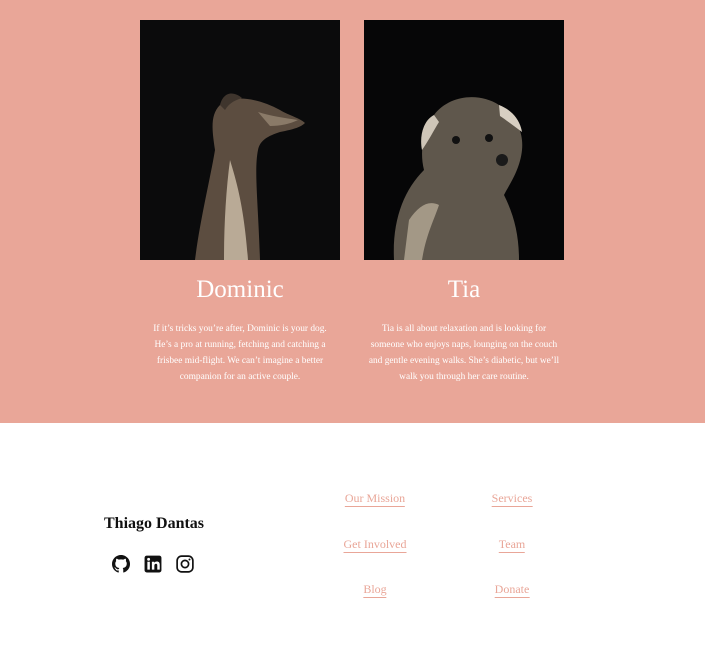 The width and height of the screenshot is (705, 662). What do you see at coordinates (512, 590) in the screenshot?
I see `footer-link-donate: Donate` at bounding box center [512, 590].